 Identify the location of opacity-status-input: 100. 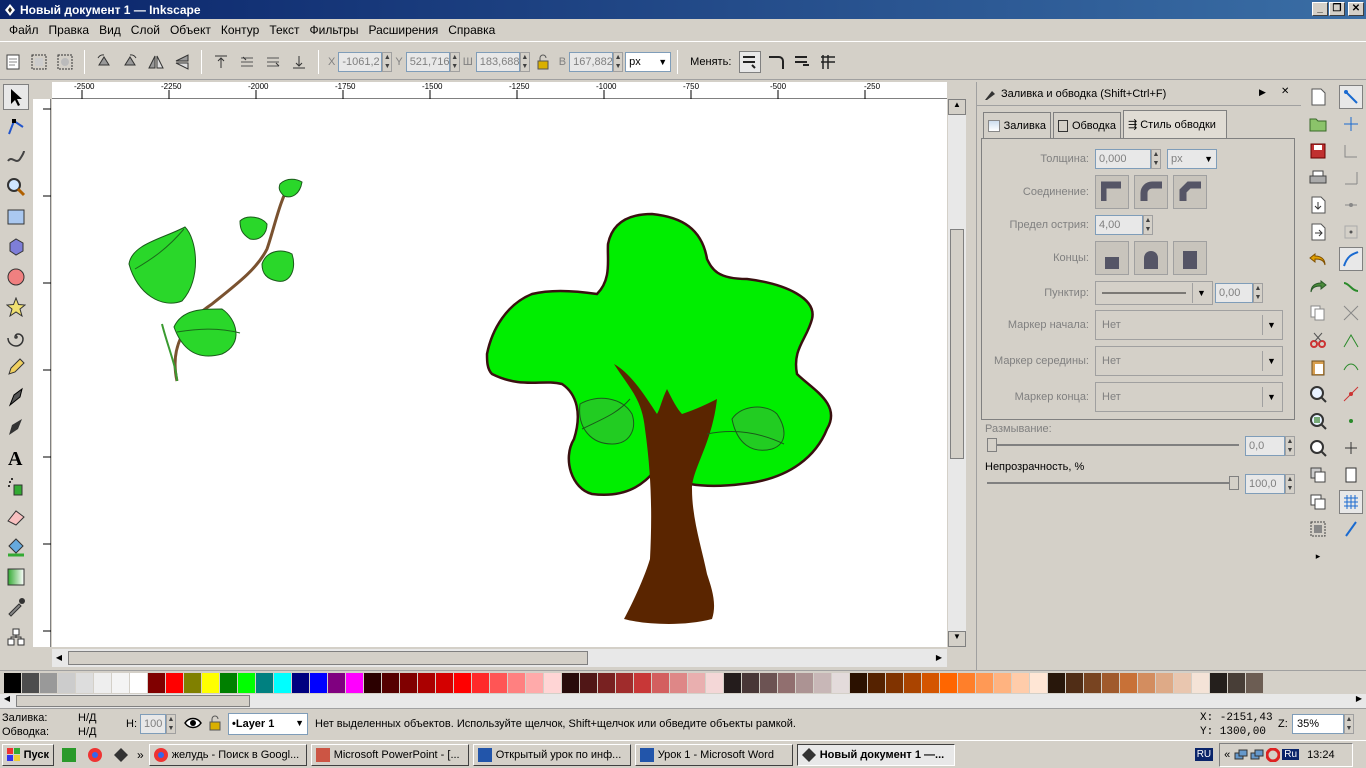
(153, 724).